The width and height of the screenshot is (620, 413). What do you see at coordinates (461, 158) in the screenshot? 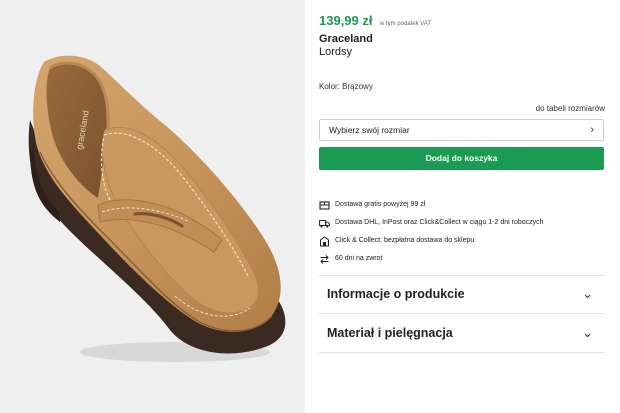
I see `add-to-cart-button: Dodaj do koszyka` at bounding box center [461, 158].